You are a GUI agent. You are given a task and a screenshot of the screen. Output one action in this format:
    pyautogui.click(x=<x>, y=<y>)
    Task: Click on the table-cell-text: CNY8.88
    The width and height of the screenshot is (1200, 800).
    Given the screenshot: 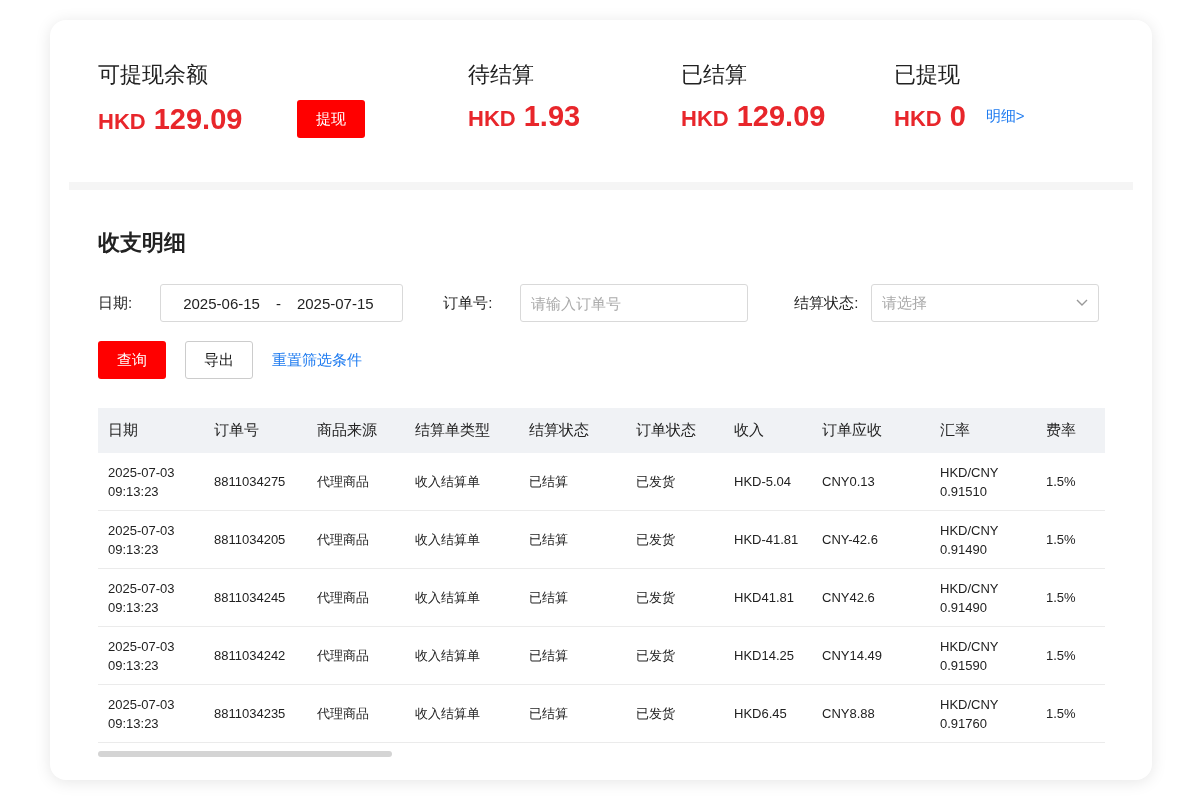 What is the action you would take?
    pyautogui.click(x=848, y=714)
    